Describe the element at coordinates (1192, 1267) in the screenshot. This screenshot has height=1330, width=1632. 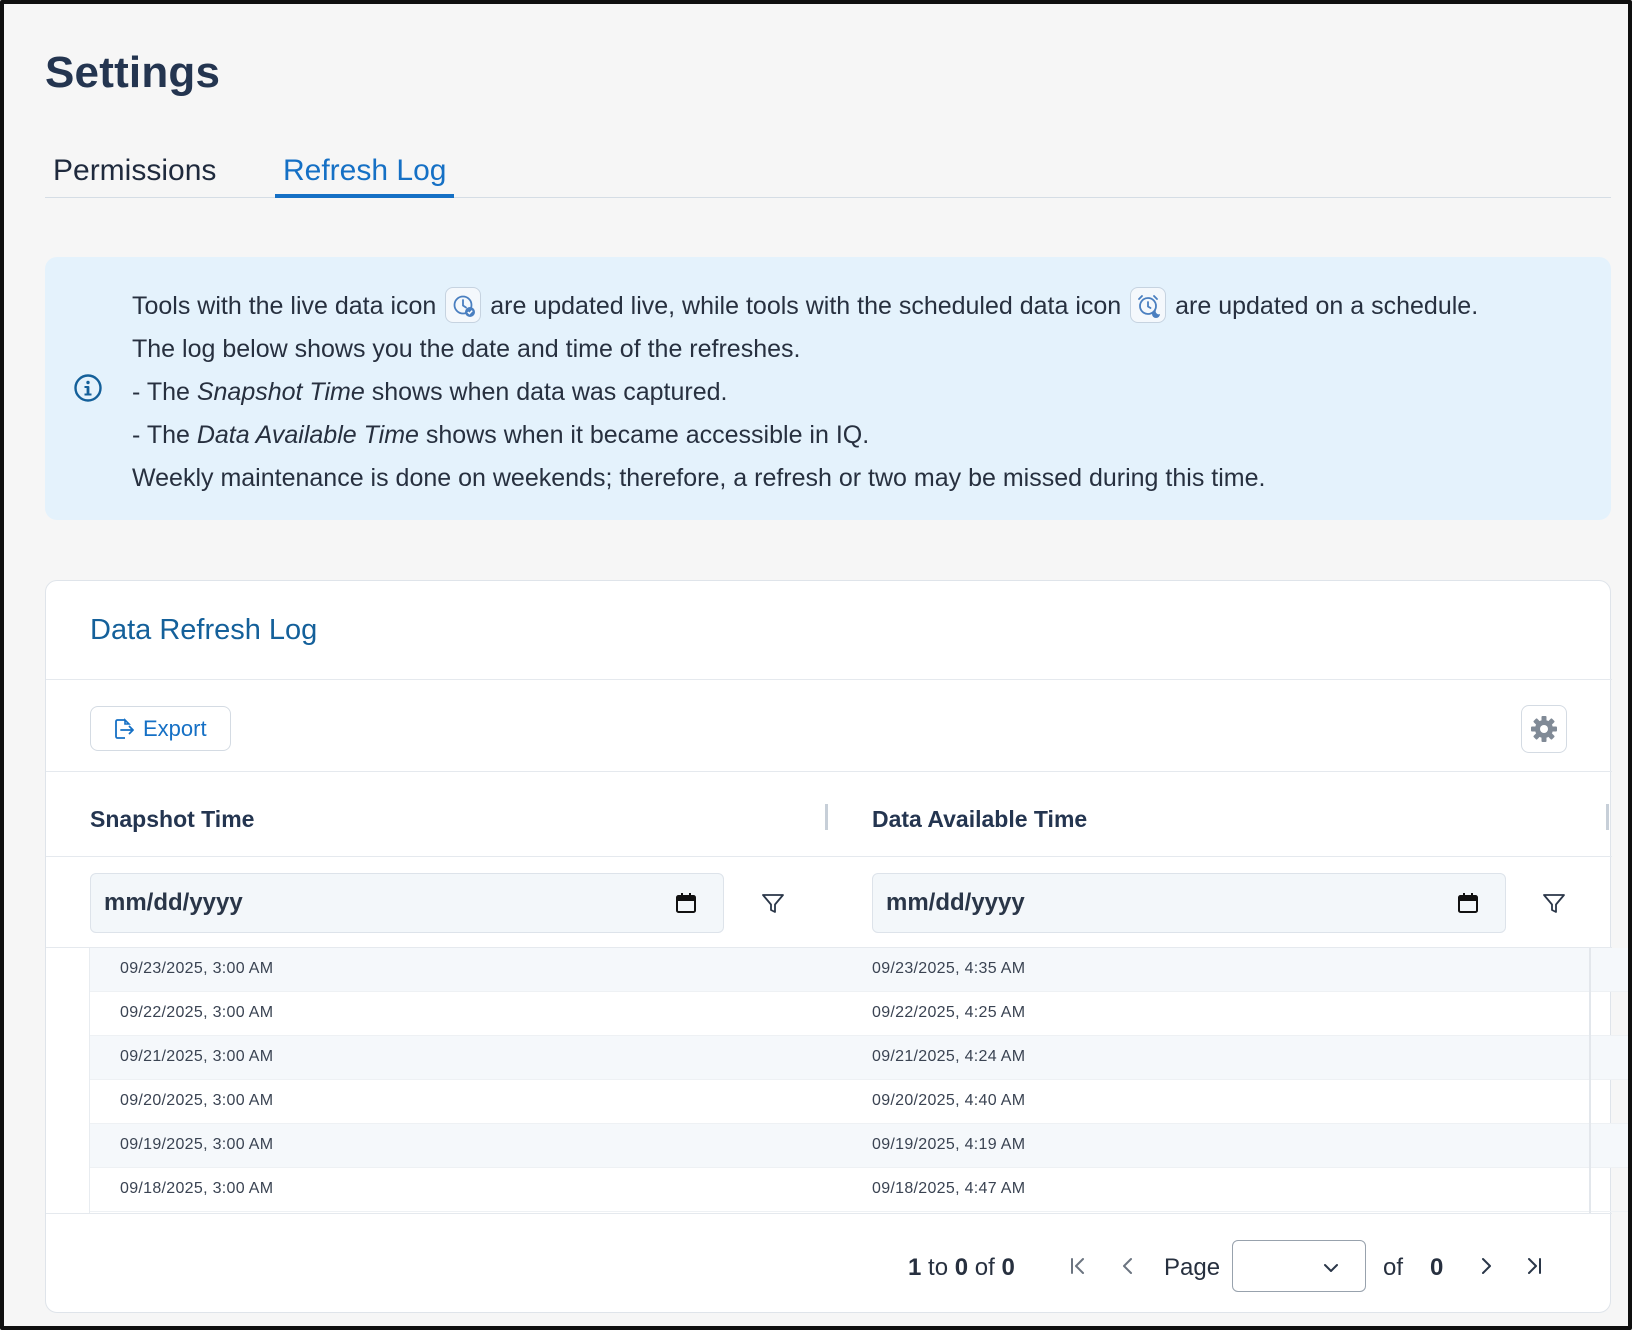
I see `page-label: Page` at that location.